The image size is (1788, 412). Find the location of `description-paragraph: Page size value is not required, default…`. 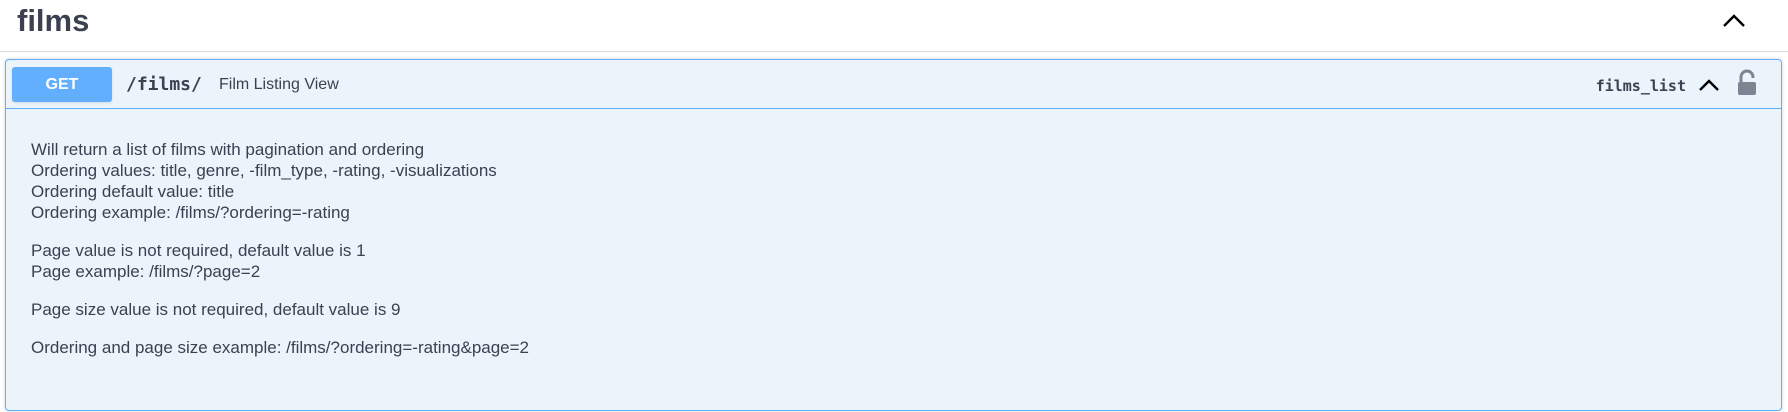

description-paragraph: Page size value is not required, default… is located at coordinates (280, 309).